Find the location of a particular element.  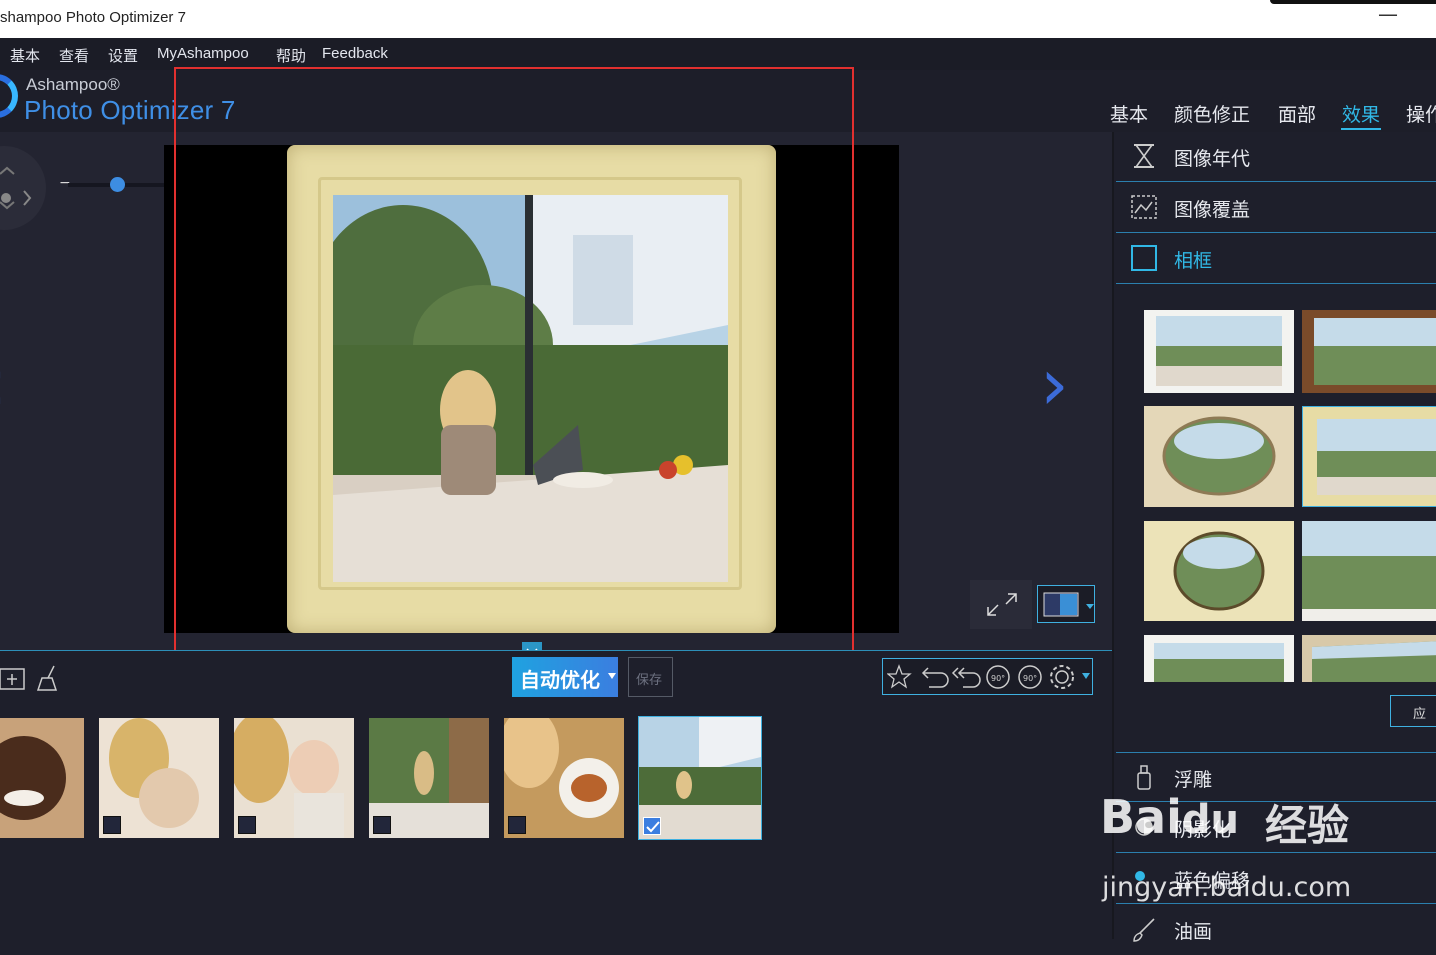

menu-settings: 设置 is located at coordinates (123, 55).